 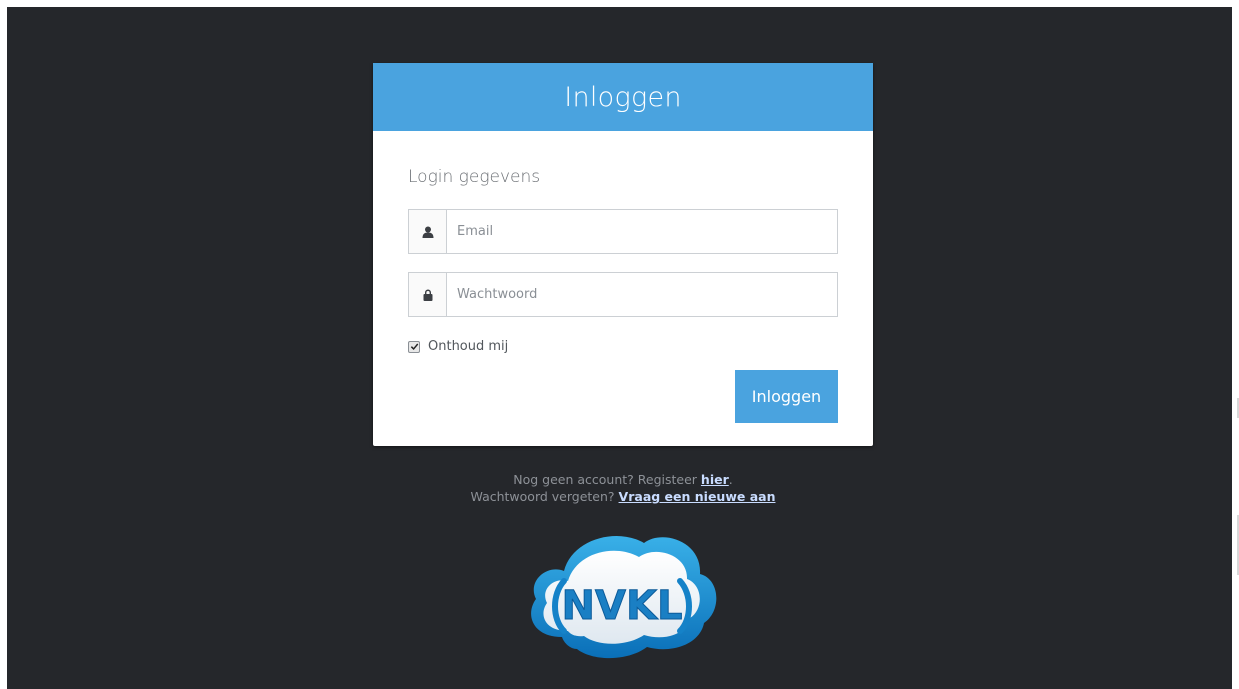 I want to click on email-input-group, so click(x=623, y=231).